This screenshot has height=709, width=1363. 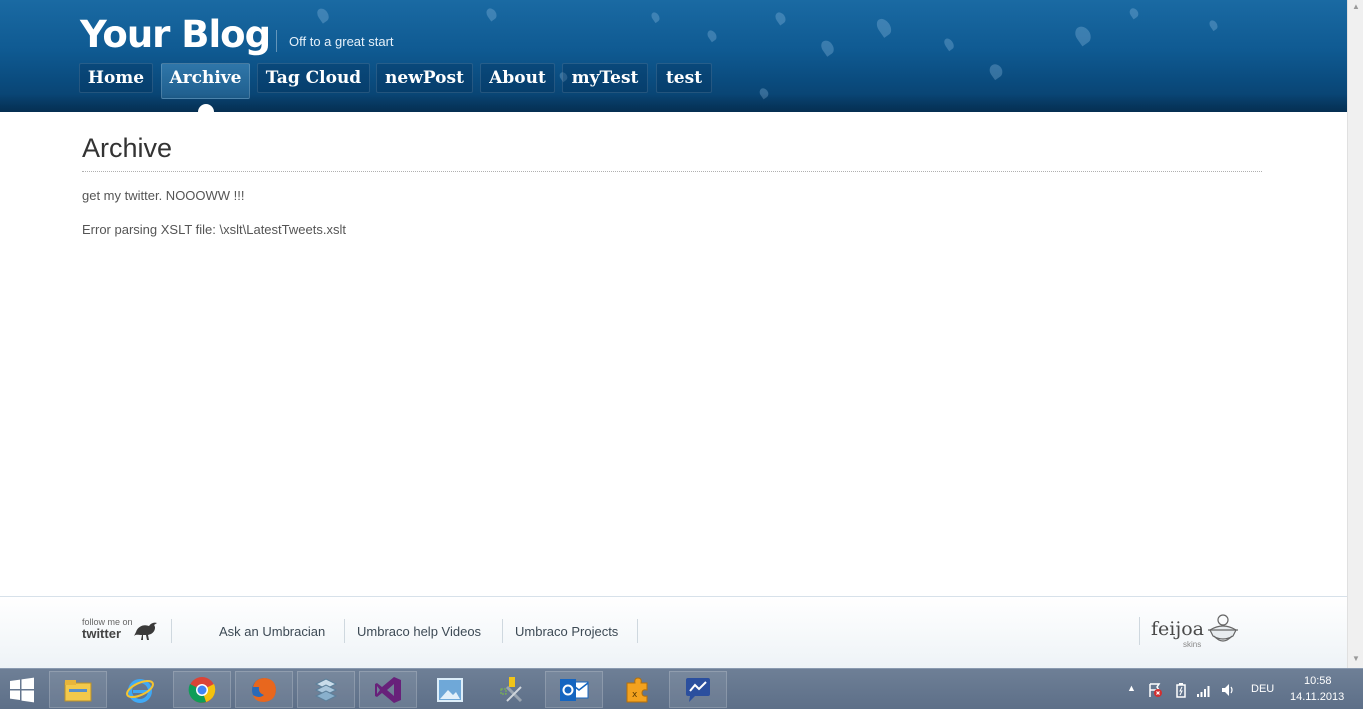 I want to click on nav-item-home: Home, so click(x=116, y=78).